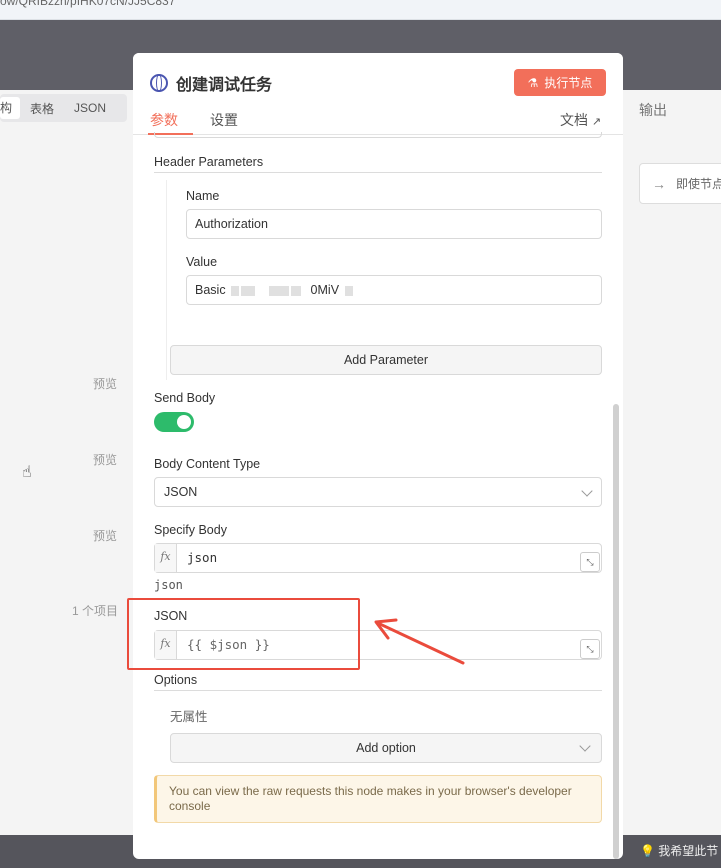 This screenshot has height=868, width=721. Describe the element at coordinates (419, 641) in the screenshot. I see `annotation-arrow-icon` at that location.